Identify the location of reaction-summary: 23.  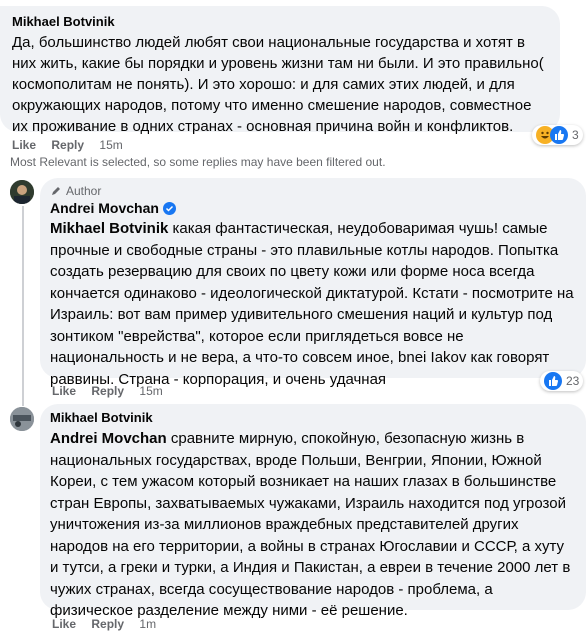
(562, 381).